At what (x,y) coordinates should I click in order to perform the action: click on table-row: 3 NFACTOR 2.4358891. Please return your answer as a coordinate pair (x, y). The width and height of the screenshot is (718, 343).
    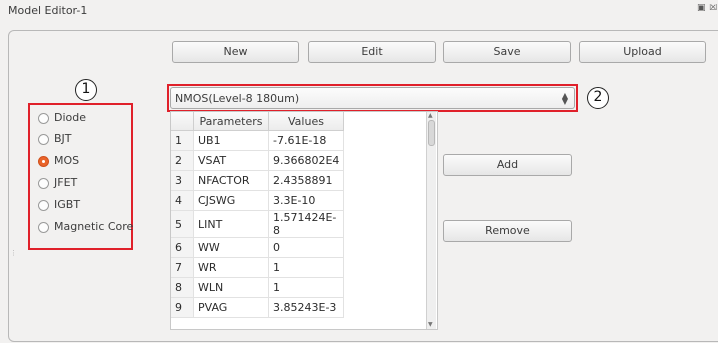
    Looking at the image, I should click on (257, 180).